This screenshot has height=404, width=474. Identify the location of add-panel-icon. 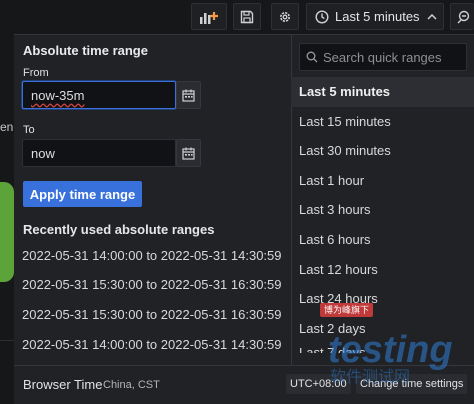
(209, 17).